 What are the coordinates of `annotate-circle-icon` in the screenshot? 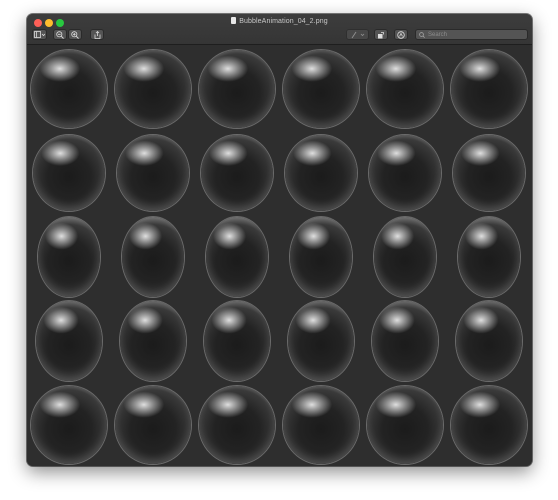 It's located at (401, 34).